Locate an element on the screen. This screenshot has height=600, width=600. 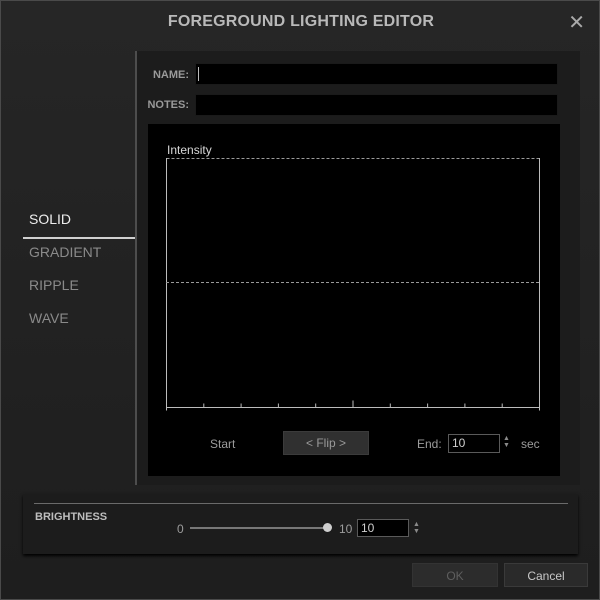
end-time-spinner: ▲ ▼ is located at coordinates (506, 442).